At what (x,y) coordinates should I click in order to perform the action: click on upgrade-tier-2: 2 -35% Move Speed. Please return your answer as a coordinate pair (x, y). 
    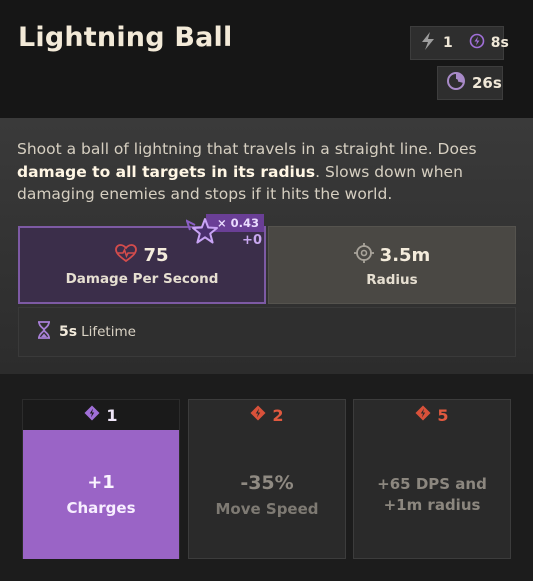
    Looking at the image, I should click on (267, 479).